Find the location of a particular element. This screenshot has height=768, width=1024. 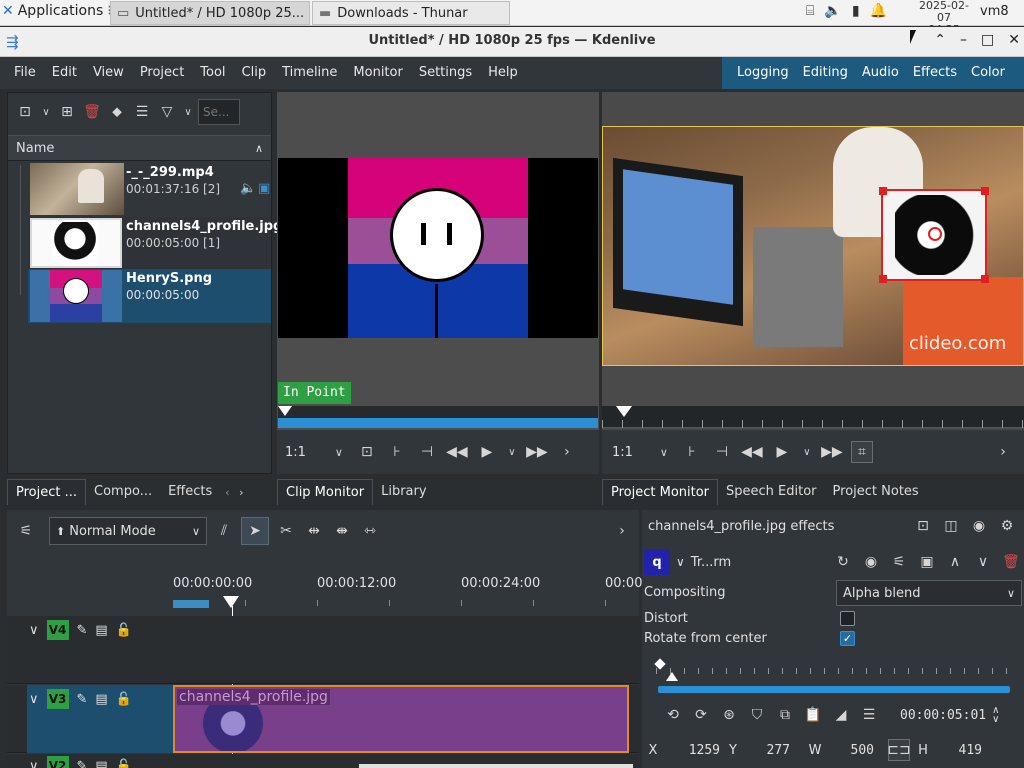

lock-aspect-ratio-icon: ⊏⊐ is located at coordinates (899, 750).